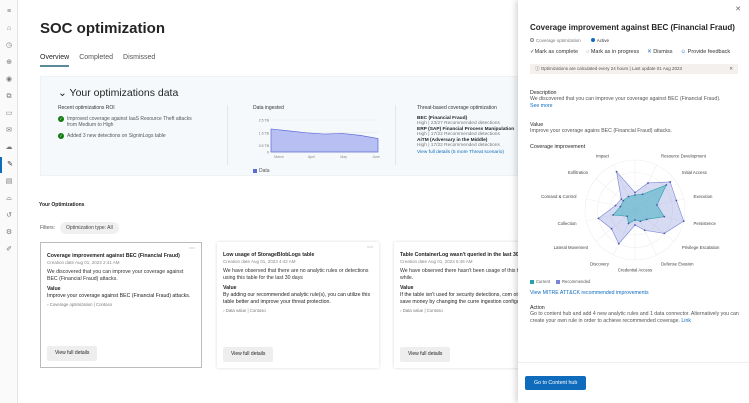 This screenshot has height=403, width=749. I want to click on axis-label: Discovery, so click(600, 264).